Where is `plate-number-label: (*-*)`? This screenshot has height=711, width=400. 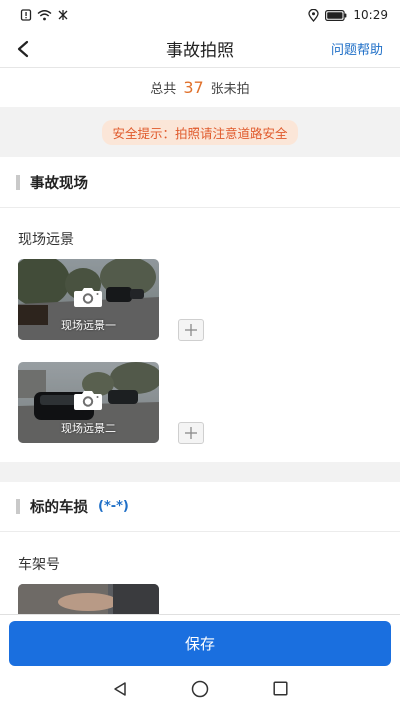 plate-number-label: (*-*) is located at coordinates (113, 506).